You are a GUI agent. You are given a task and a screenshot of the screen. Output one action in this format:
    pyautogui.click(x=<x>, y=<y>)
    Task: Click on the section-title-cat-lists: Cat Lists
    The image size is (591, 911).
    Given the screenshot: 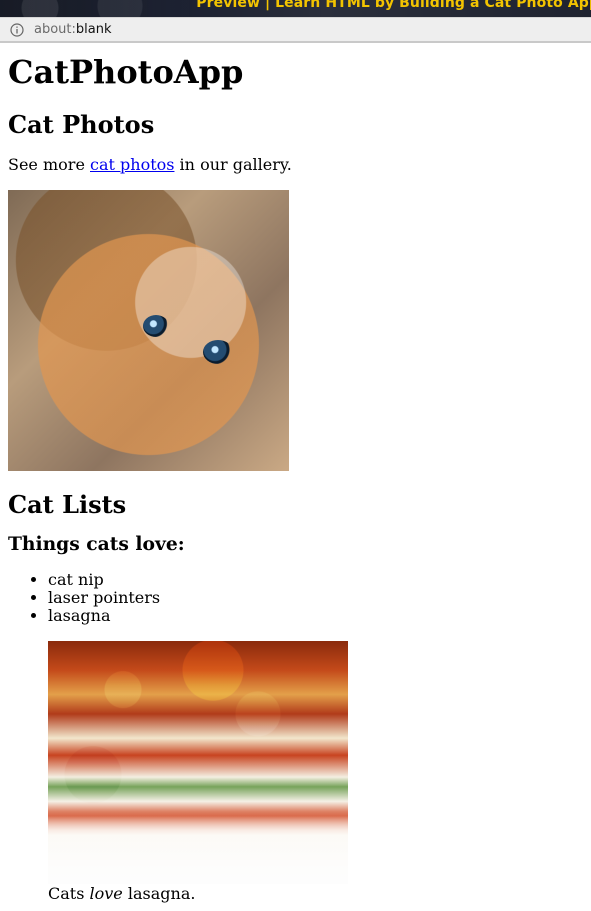 What is the action you would take?
    pyautogui.click(x=67, y=504)
    